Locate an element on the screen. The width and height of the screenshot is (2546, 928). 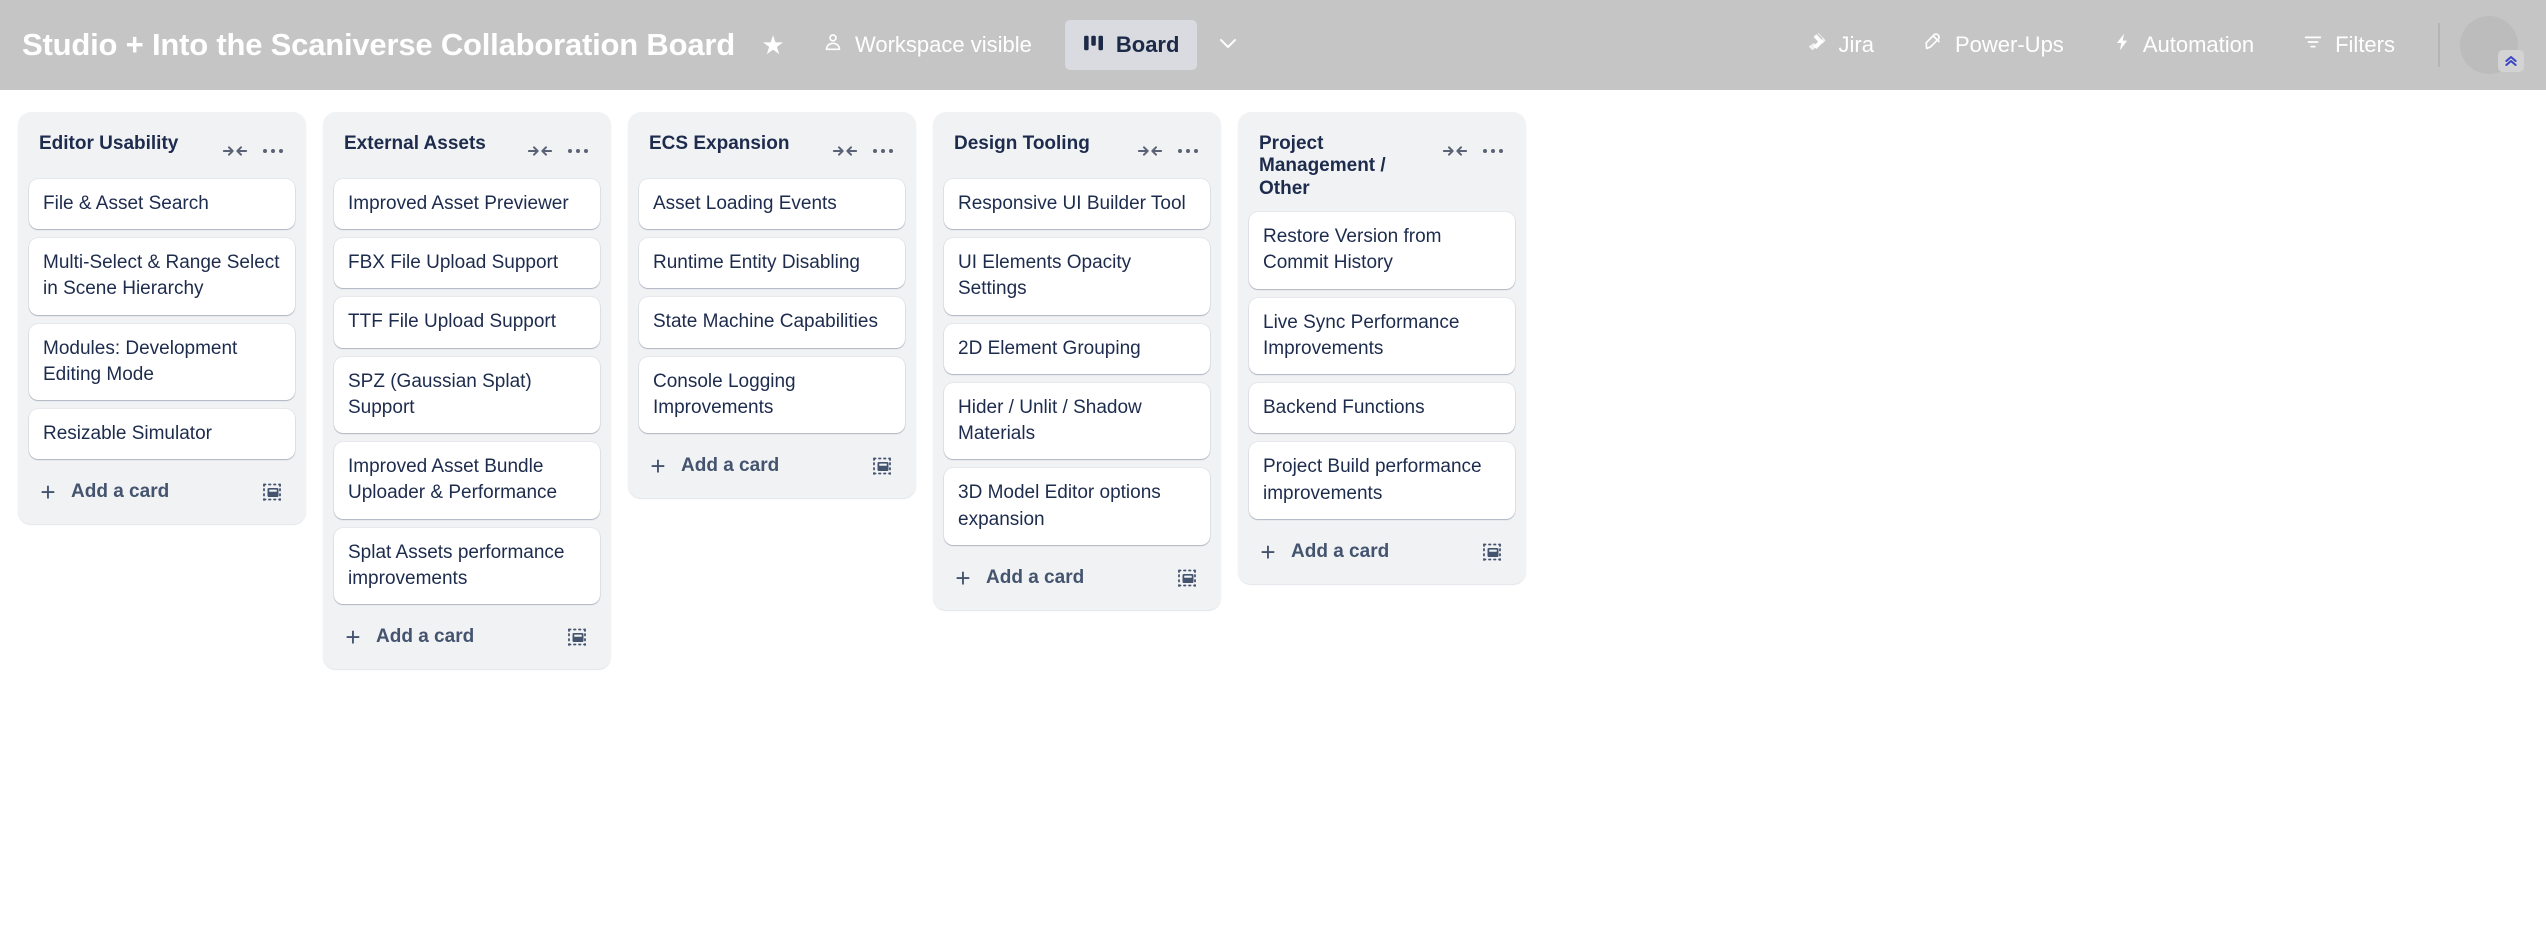
board-card: Resizable Simulator is located at coordinates (162, 434).